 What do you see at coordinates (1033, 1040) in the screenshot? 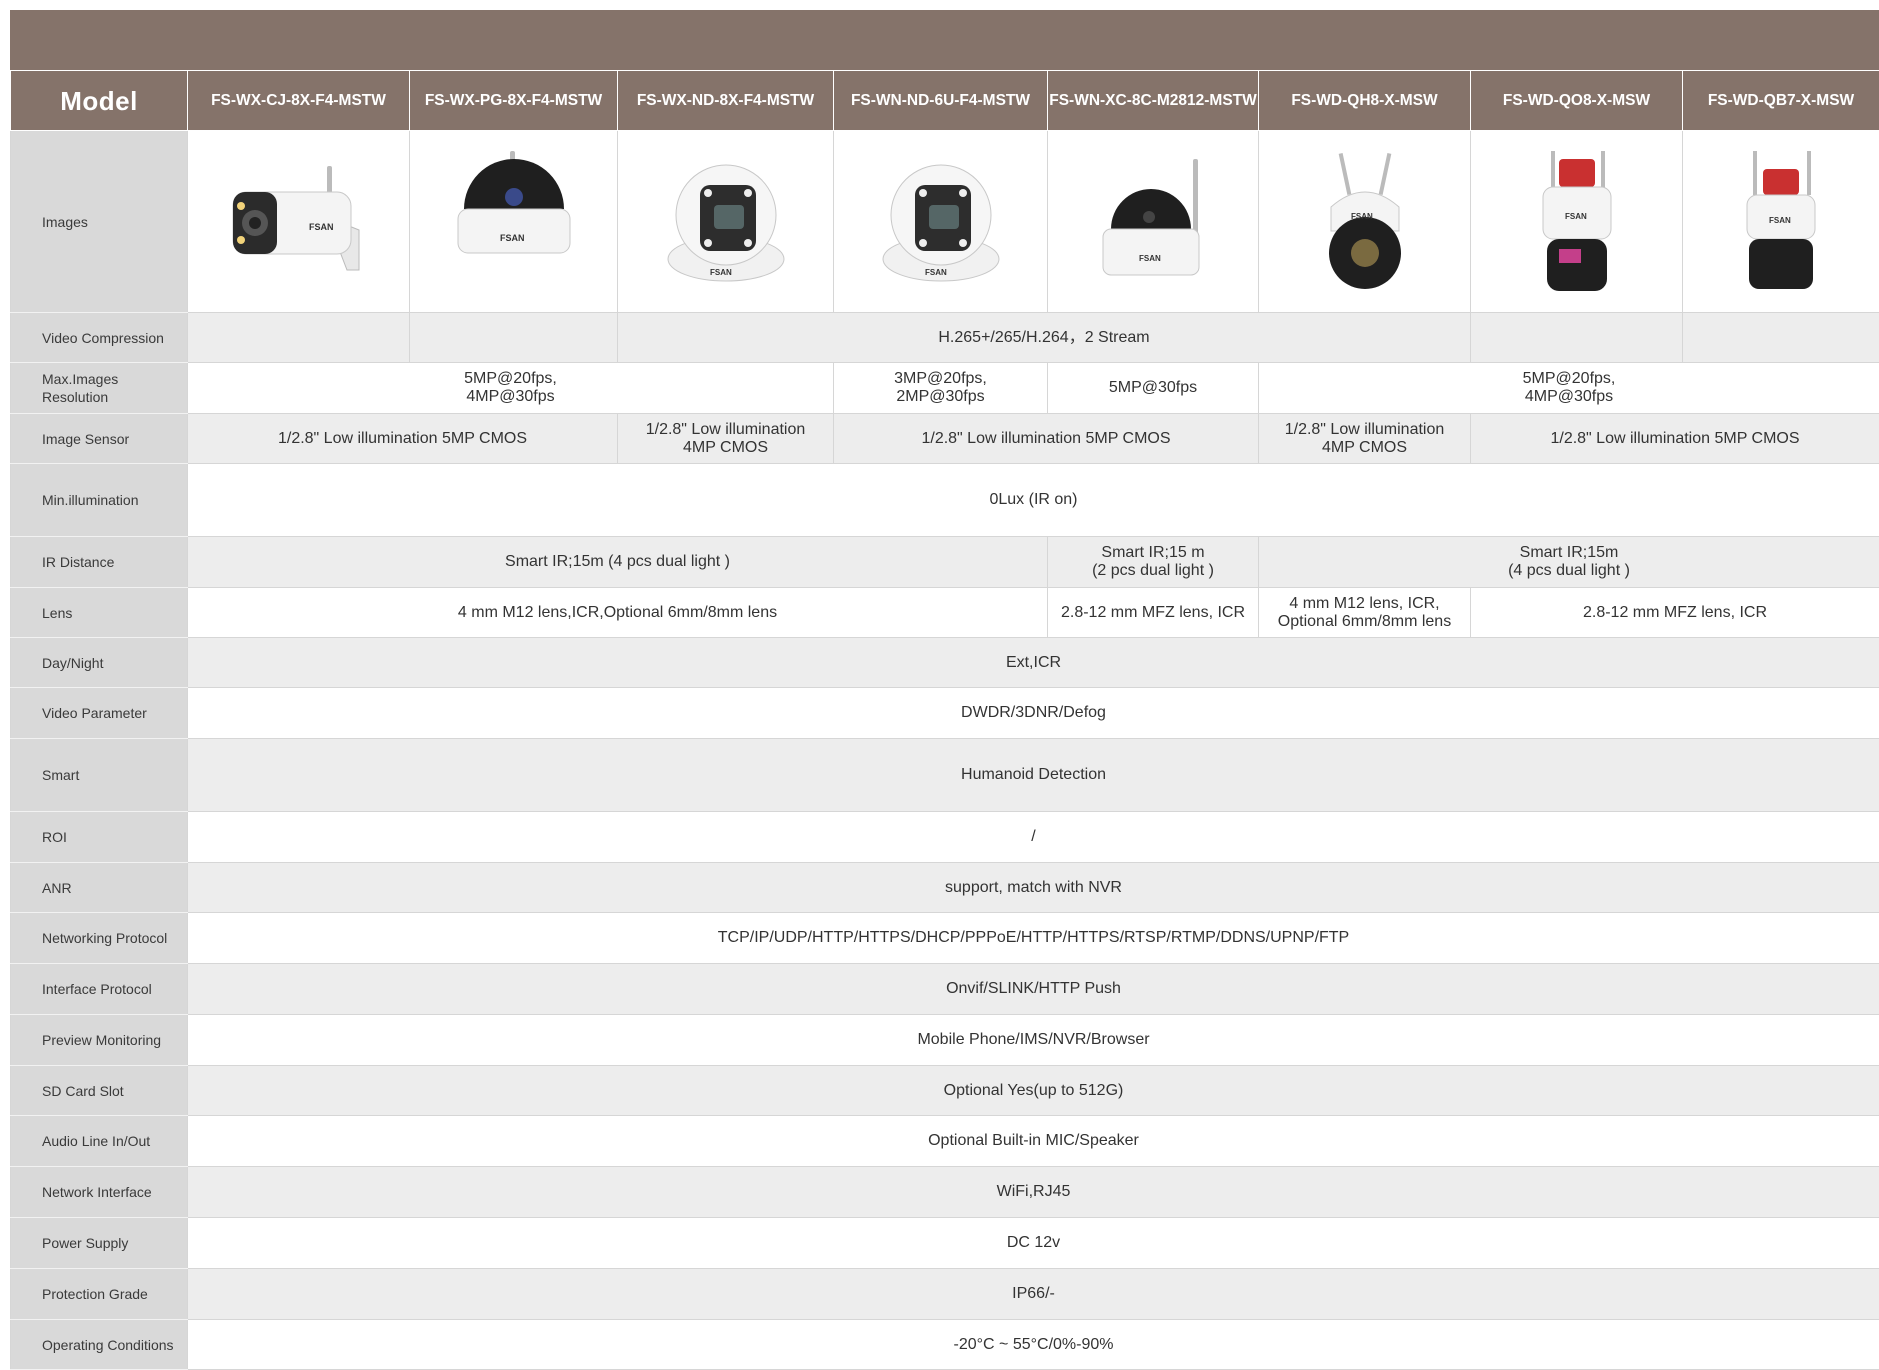
I see `spec-cell: Mobile Phone/IMS/NVR/Browser` at bounding box center [1033, 1040].